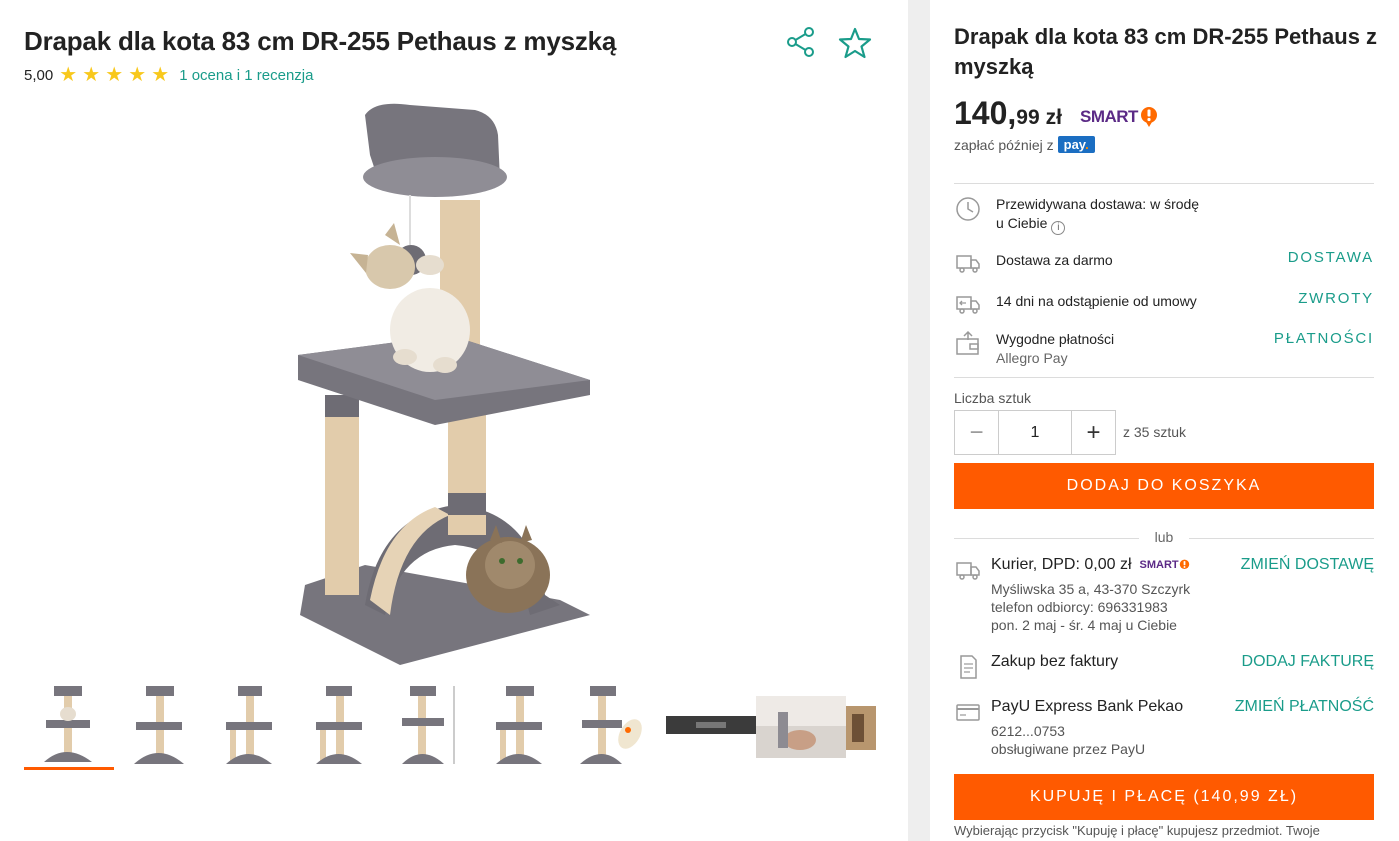 This screenshot has width=1399, height=841. Describe the element at coordinates (1054, 260) in the screenshot. I see `free-delivery-text: Dostawa za darmo` at that location.